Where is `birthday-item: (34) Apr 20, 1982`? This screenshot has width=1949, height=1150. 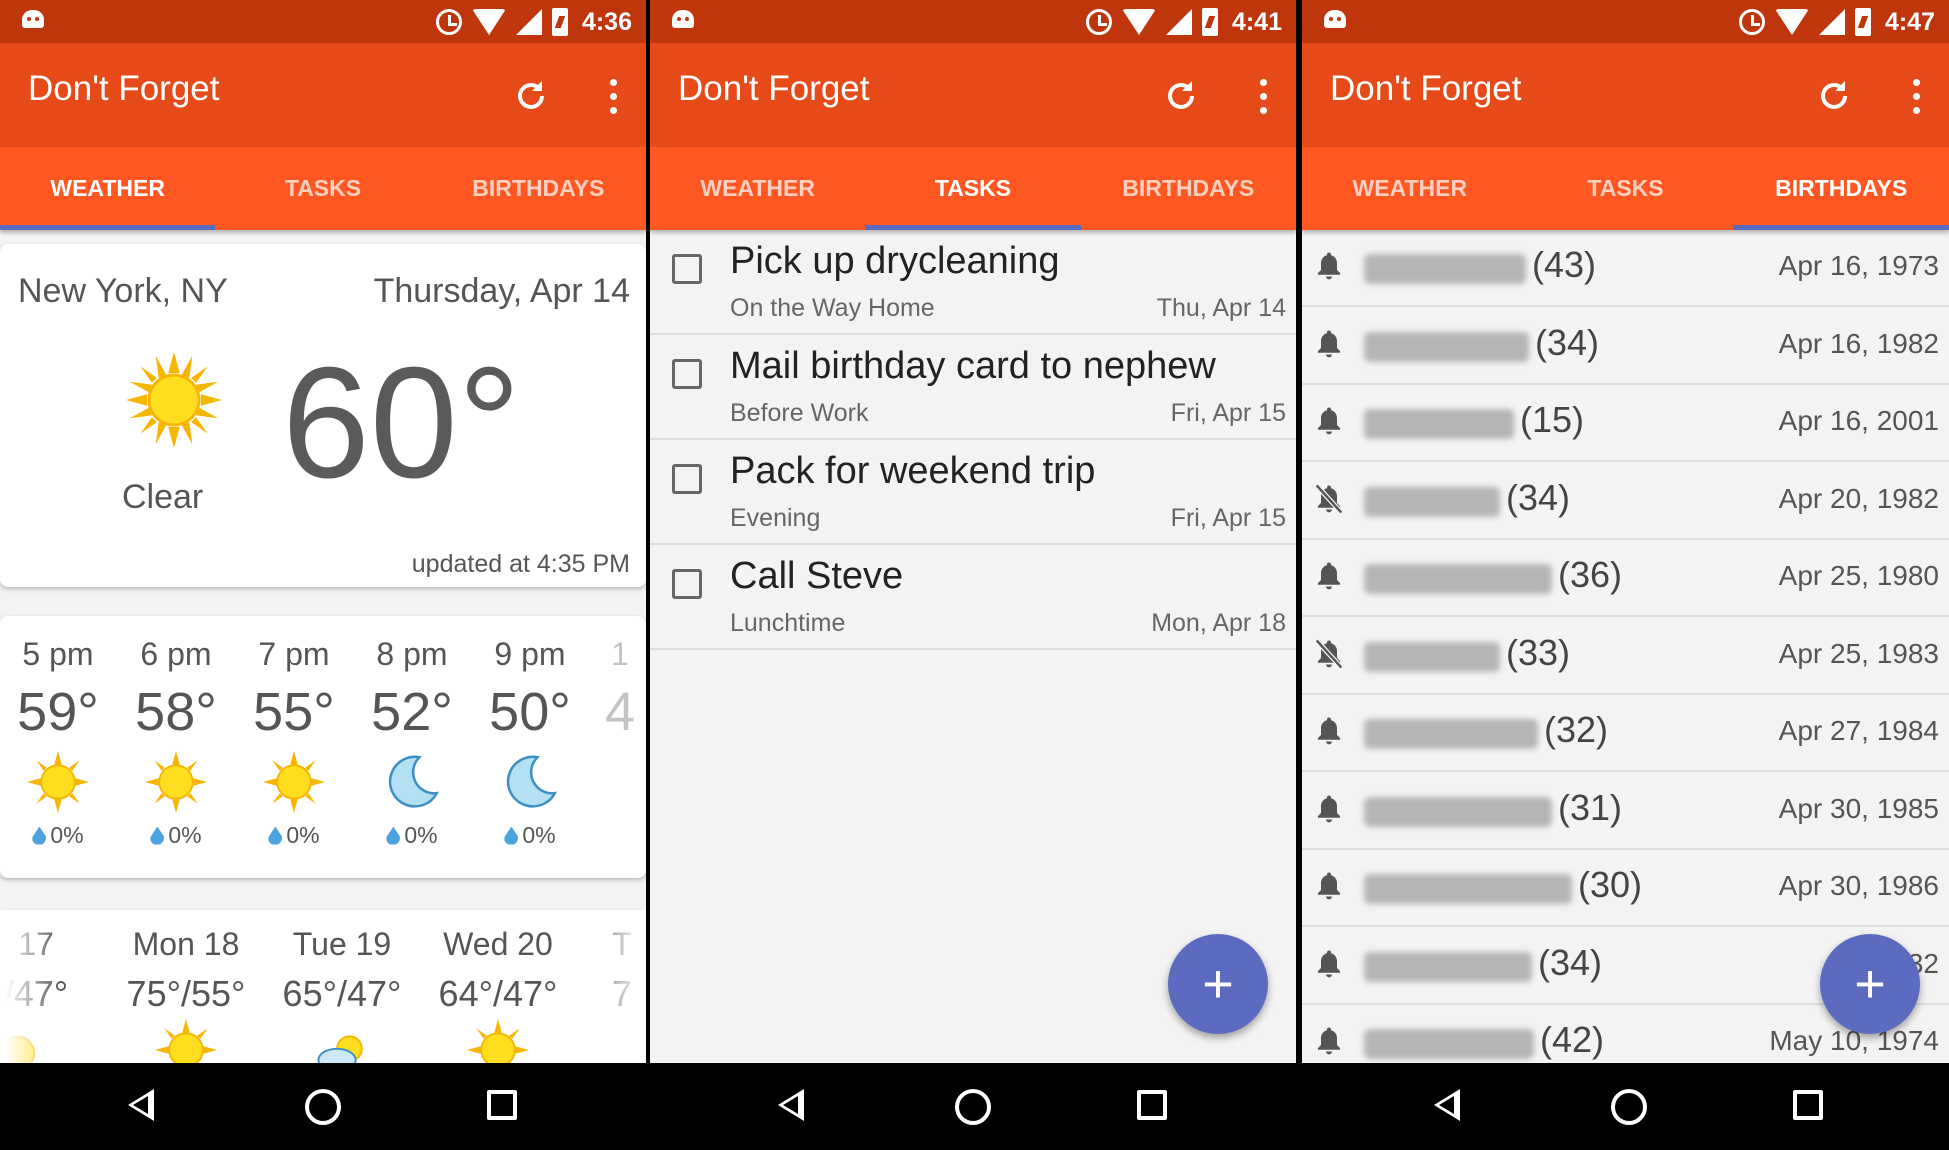
birthday-item: (34) Apr 20, 1982 is located at coordinates (1625, 501).